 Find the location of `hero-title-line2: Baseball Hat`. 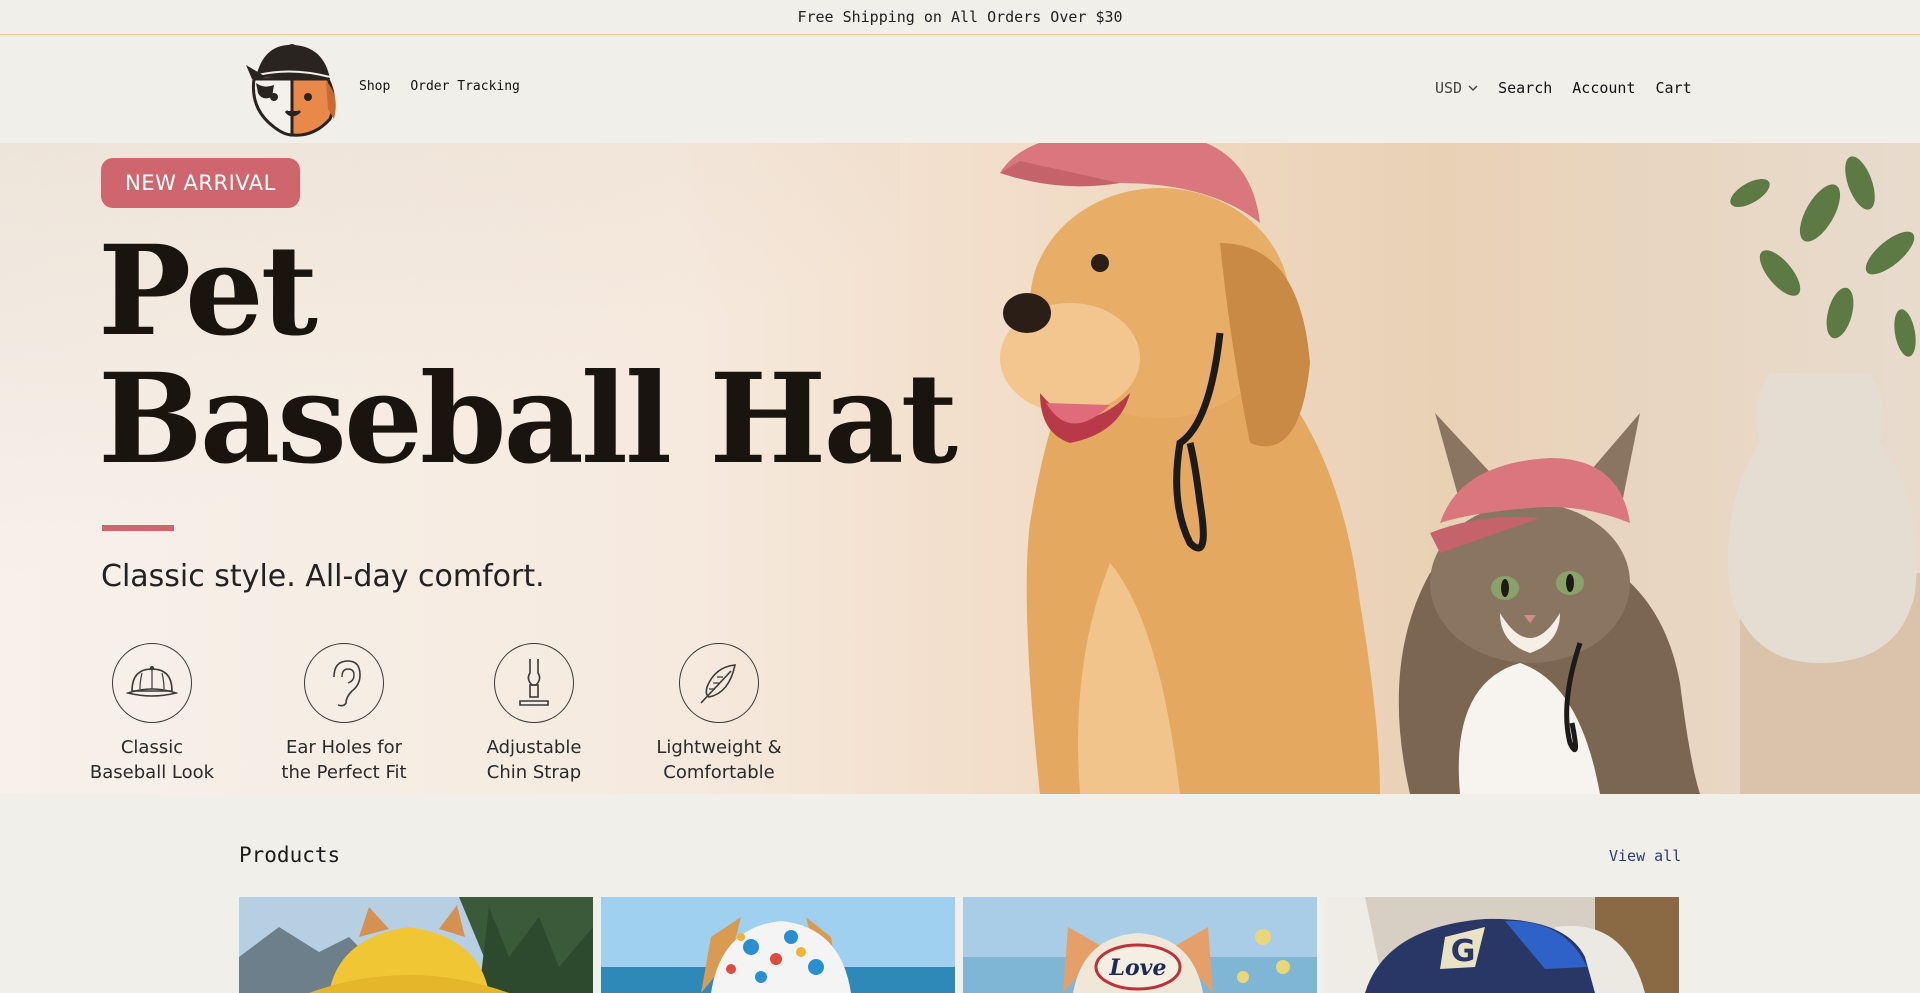

hero-title-line2: Baseball Hat is located at coordinates (528, 419).